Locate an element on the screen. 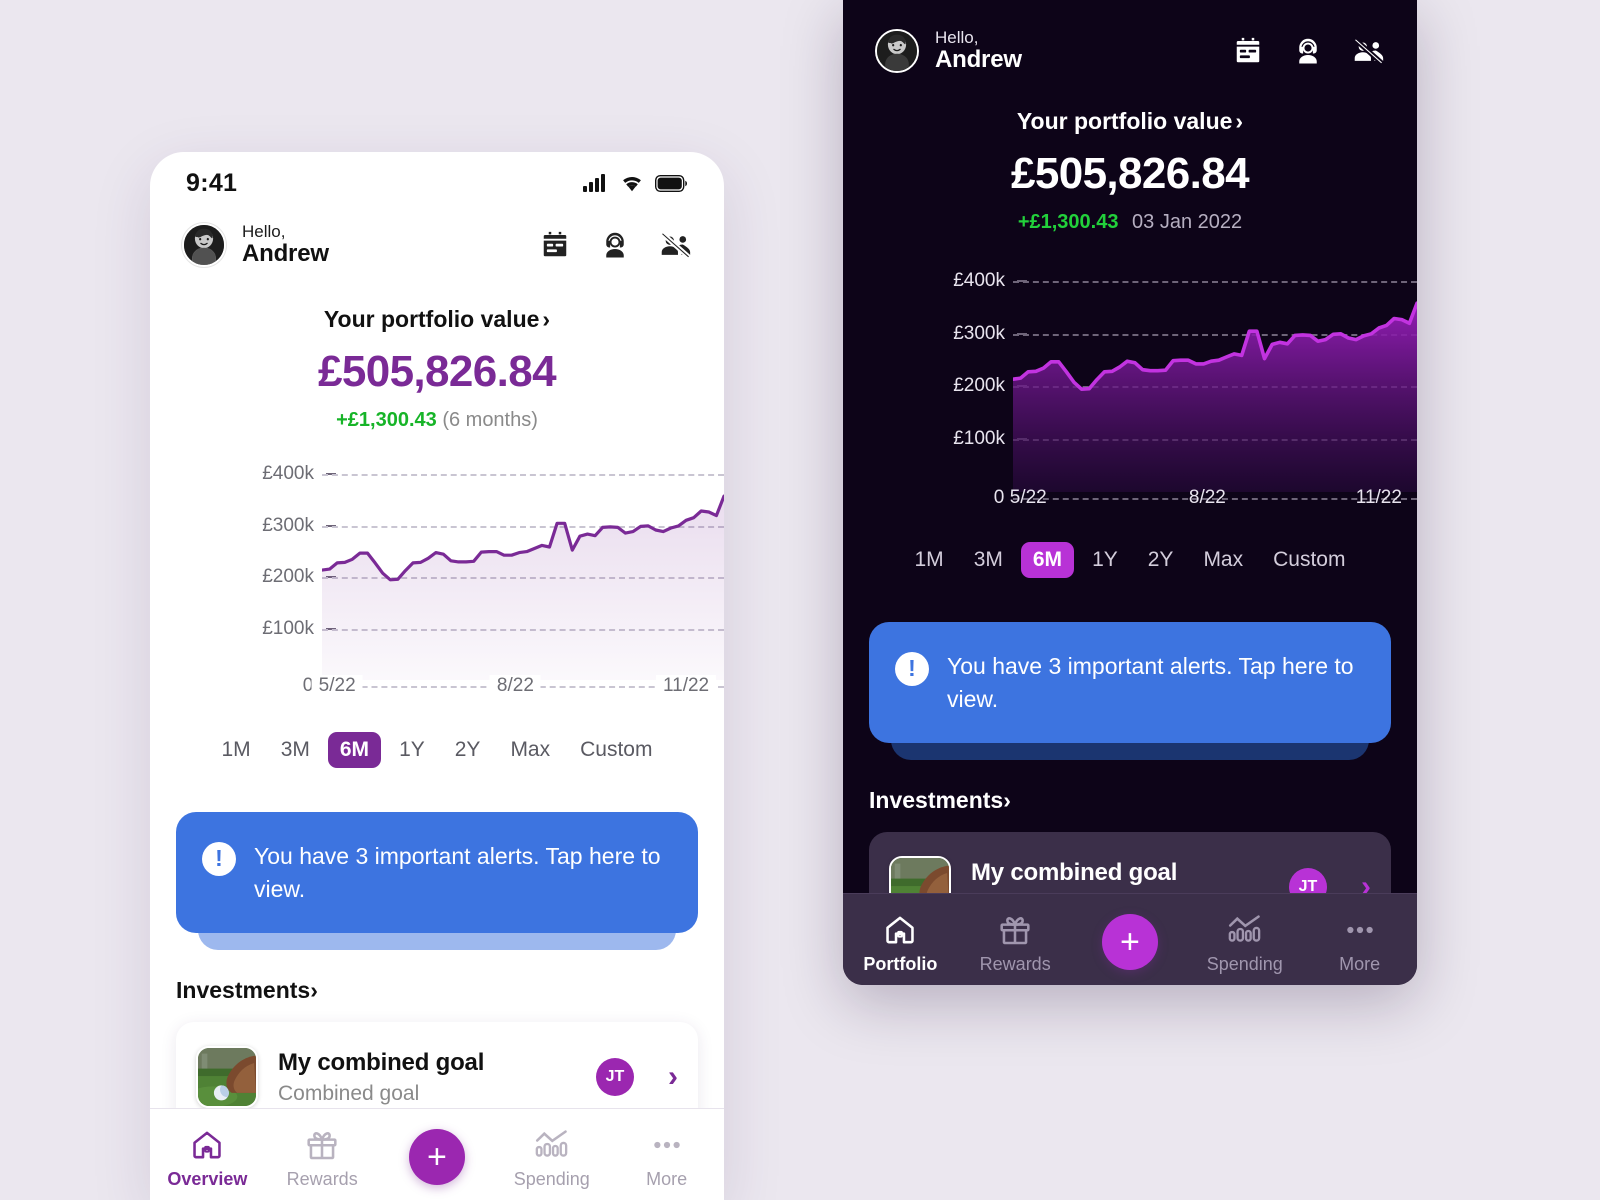 The width and height of the screenshot is (1600, 1200). status-bar-icons is located at coordinates (635, 183).